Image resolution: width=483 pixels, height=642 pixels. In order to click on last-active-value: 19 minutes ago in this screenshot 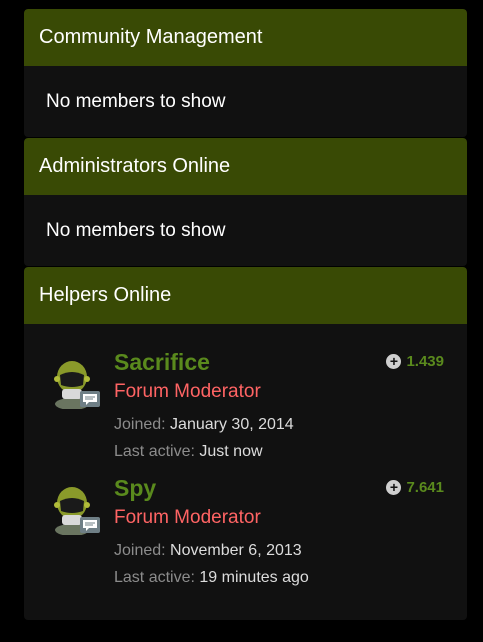, I will do `click(254, 577)`.